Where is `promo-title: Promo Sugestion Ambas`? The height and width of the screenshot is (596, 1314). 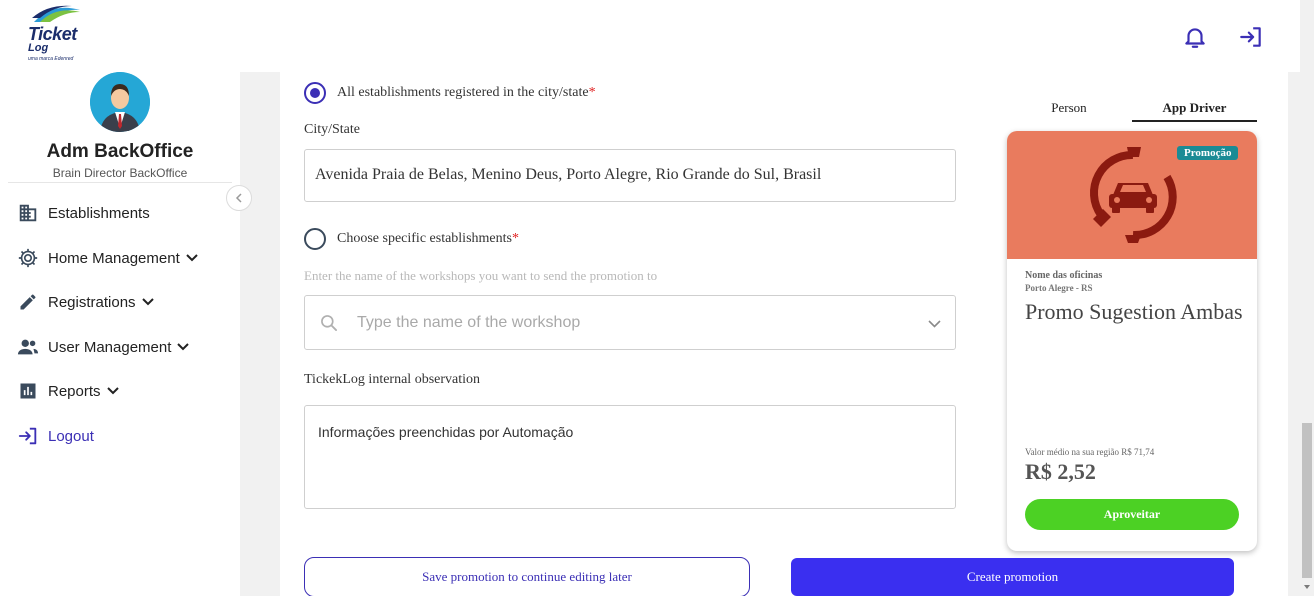
promo-title: Promo Sugestion Ambas is located at coordinates (1134, 311).